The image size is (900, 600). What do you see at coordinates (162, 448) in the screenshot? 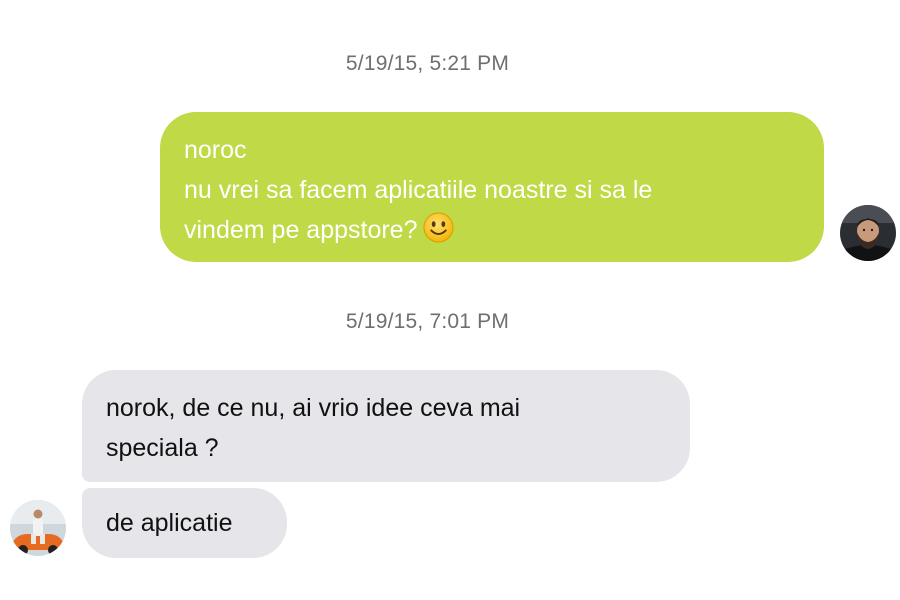
I see `message-line: speciala ?` at bounding box center [162, 448].